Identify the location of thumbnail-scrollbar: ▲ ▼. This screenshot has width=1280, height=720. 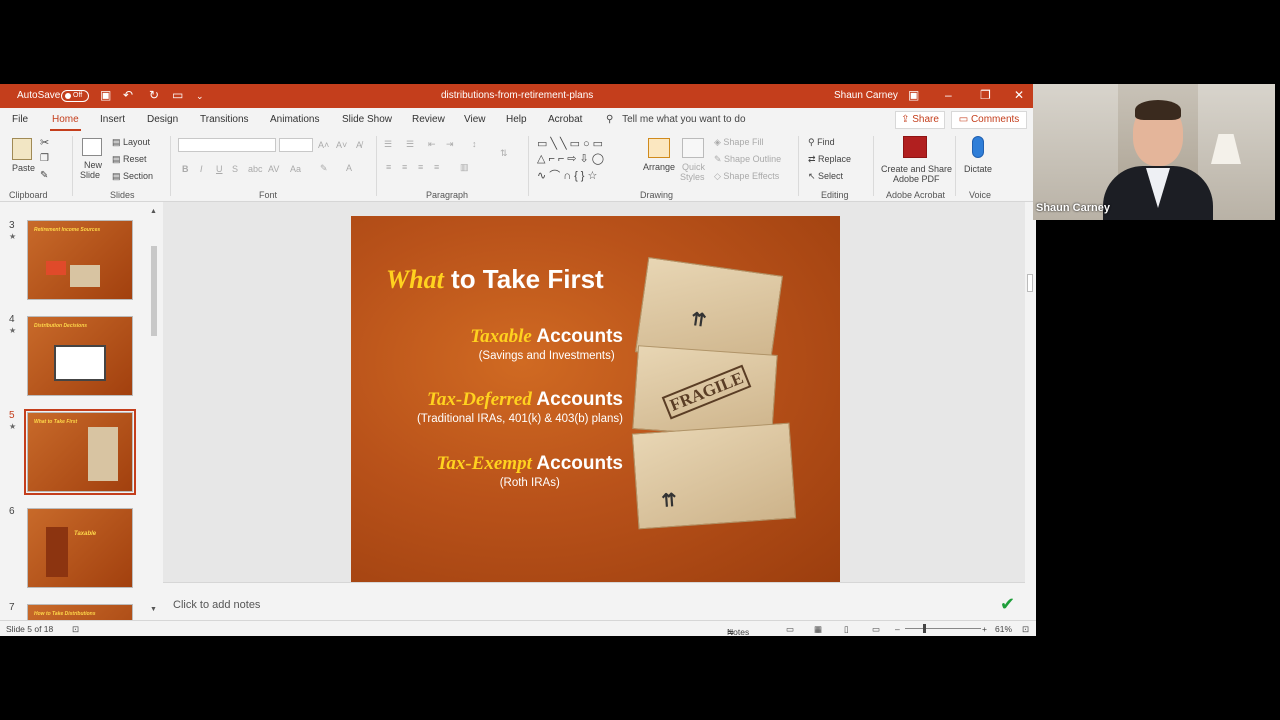
(154, 407).